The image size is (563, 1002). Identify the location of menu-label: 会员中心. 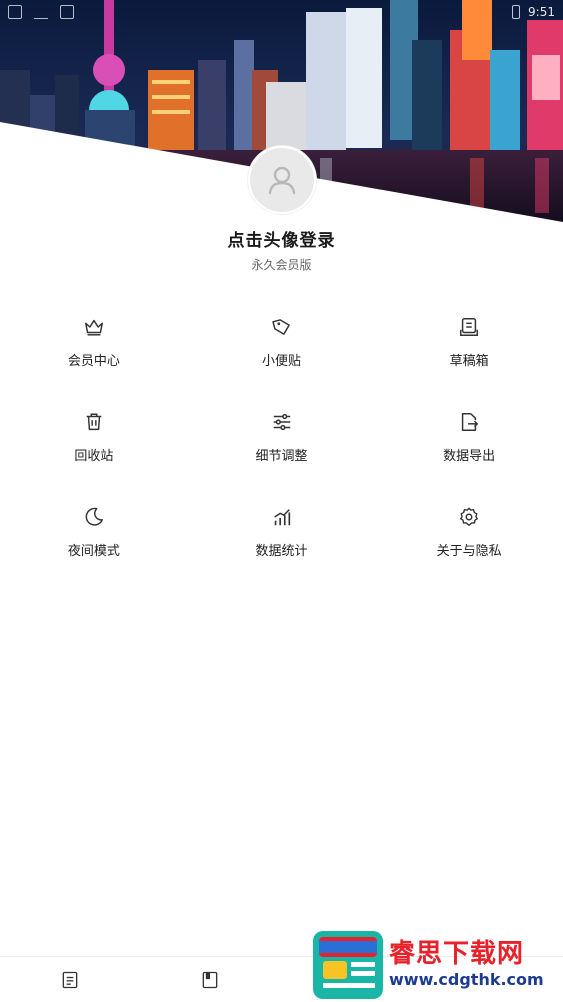
(93, 361).